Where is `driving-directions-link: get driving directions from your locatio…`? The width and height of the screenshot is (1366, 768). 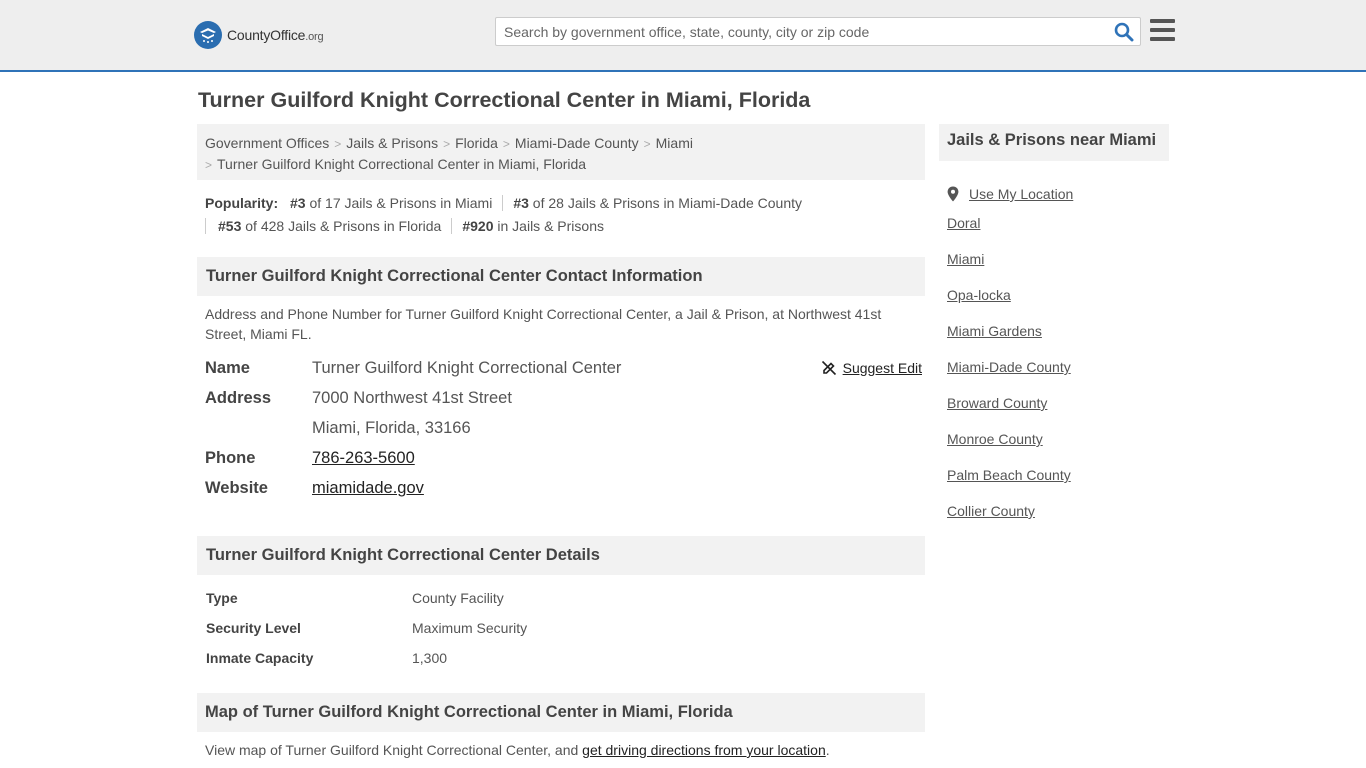 driving-directions-link: get driving directions from your locatio… is located at coordinates (704, 750).